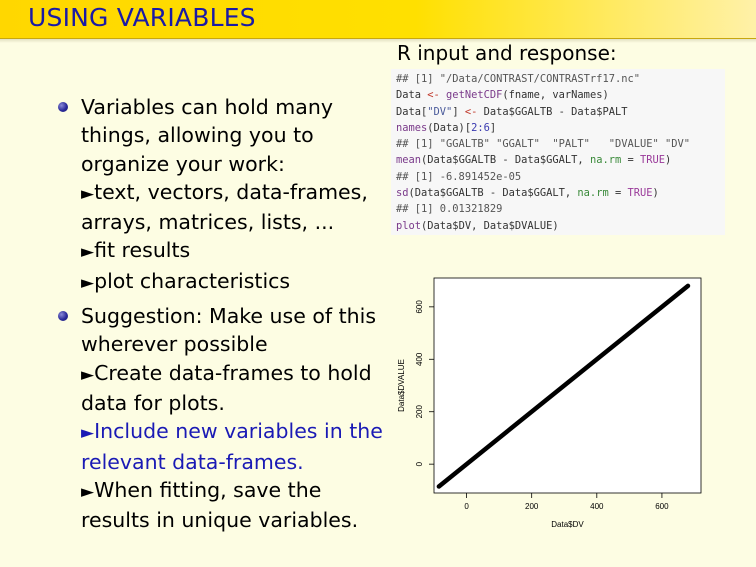  What do you see at coordinates (378, 21) in the screenshot?
I see `title-bar: USING VARIABLES` at bounding box center [378, 21].